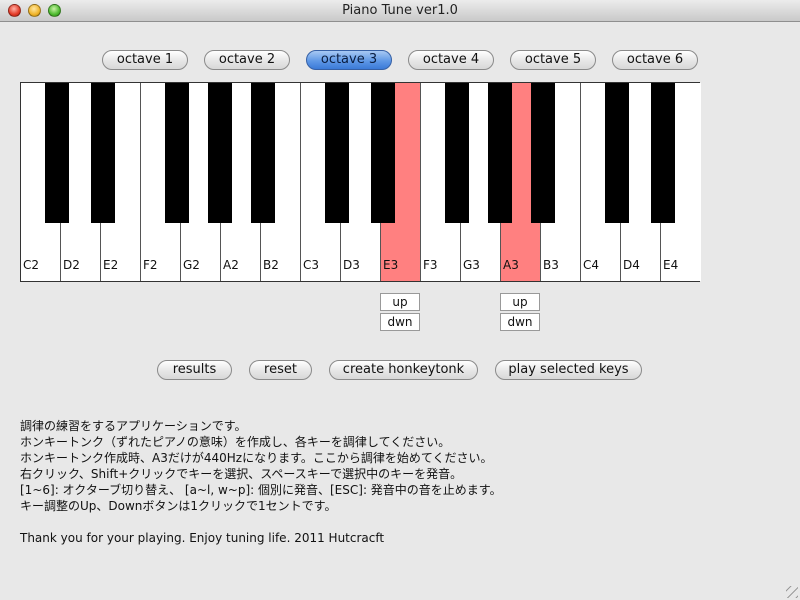 The height and width of the screenshot is (600, 800). What do you see at coordinates (568, 370) in the screenshot?
I see `play-selected-keys-button: play selected keys` at bounding box center [568, 370].